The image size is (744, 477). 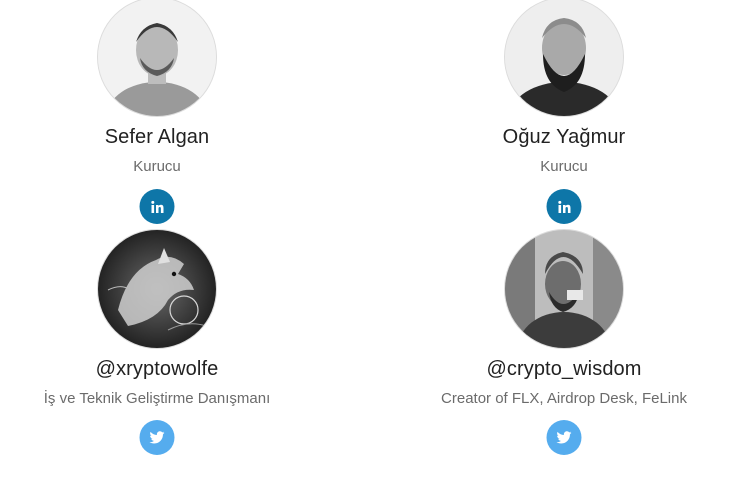 I want to click on wolf-art-icon, so click(x=157, y=289).